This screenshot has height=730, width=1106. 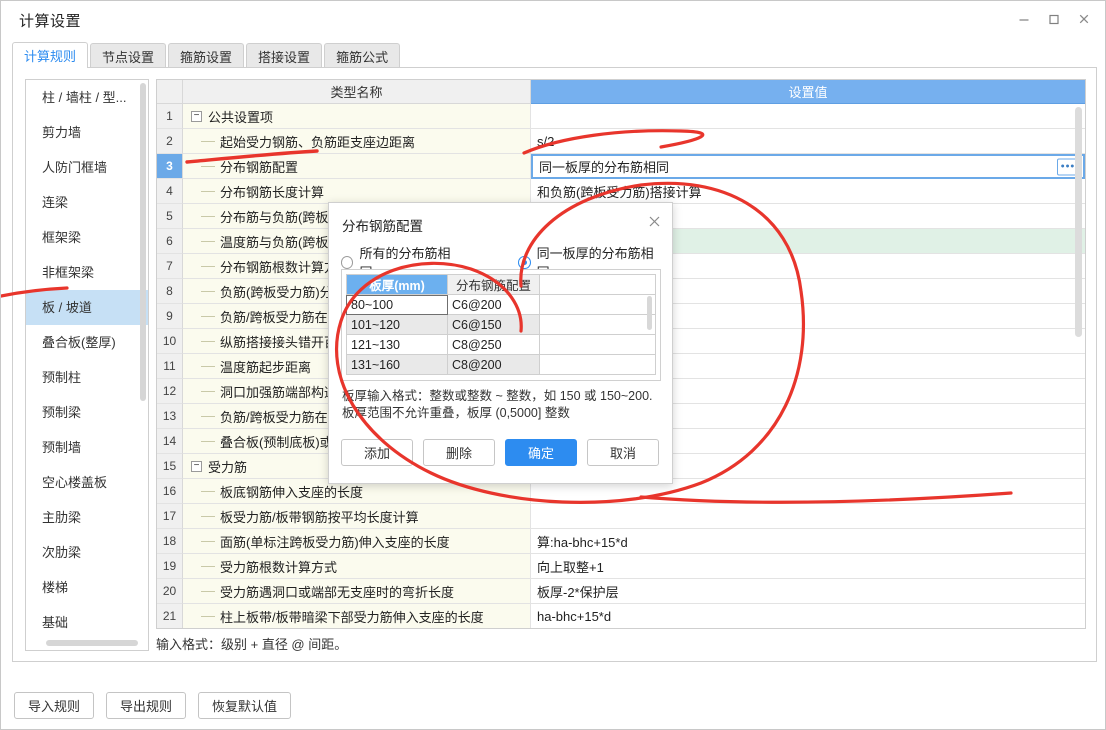 What do you see at coordinates (362, 55) in the screenshot?
I see `tab-stirrup-formula: 箍筋公式` at bounding box center [362, 55].